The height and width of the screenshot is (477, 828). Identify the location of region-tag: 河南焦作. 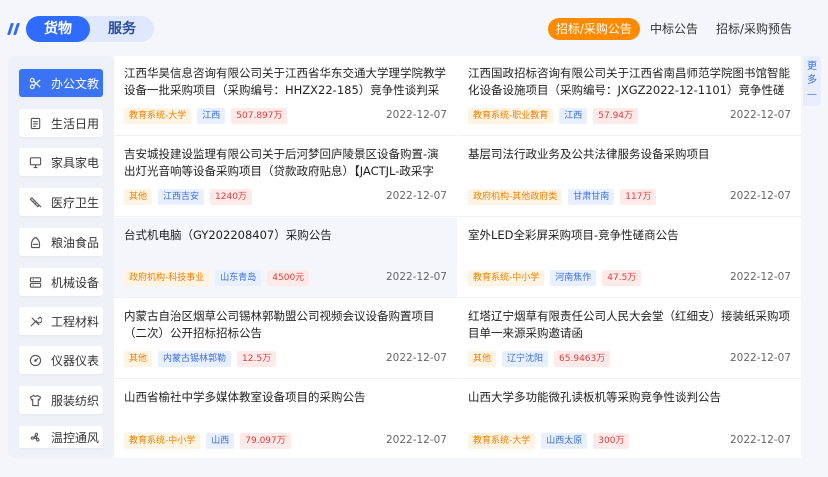
(573, 278).